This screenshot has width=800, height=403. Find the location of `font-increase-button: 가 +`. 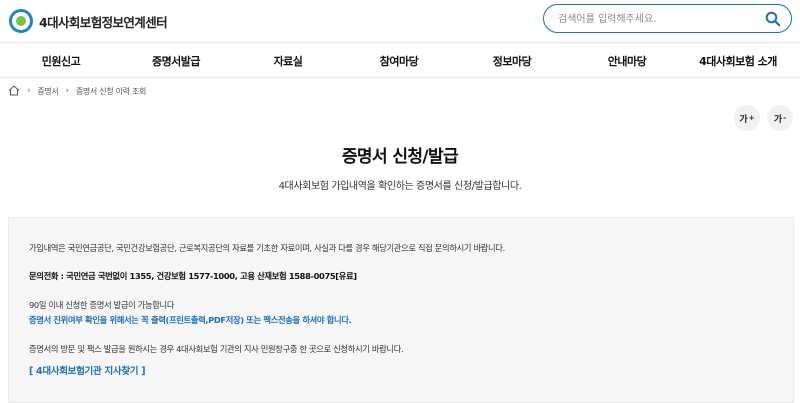

font-increase-button: 가 + is located at coordinates (747, 118).